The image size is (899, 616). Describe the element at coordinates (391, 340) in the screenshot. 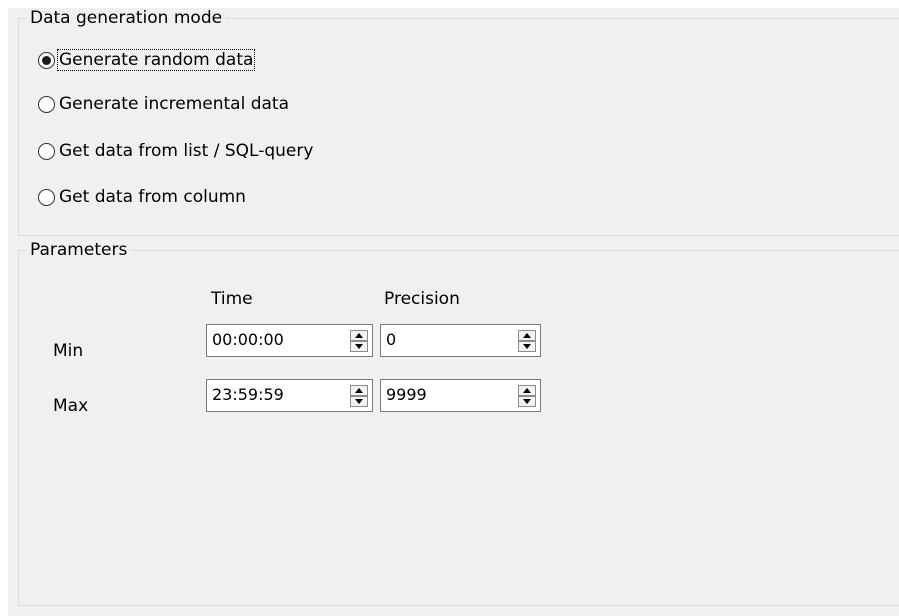

I see `min-precision-value: 0` at that location.